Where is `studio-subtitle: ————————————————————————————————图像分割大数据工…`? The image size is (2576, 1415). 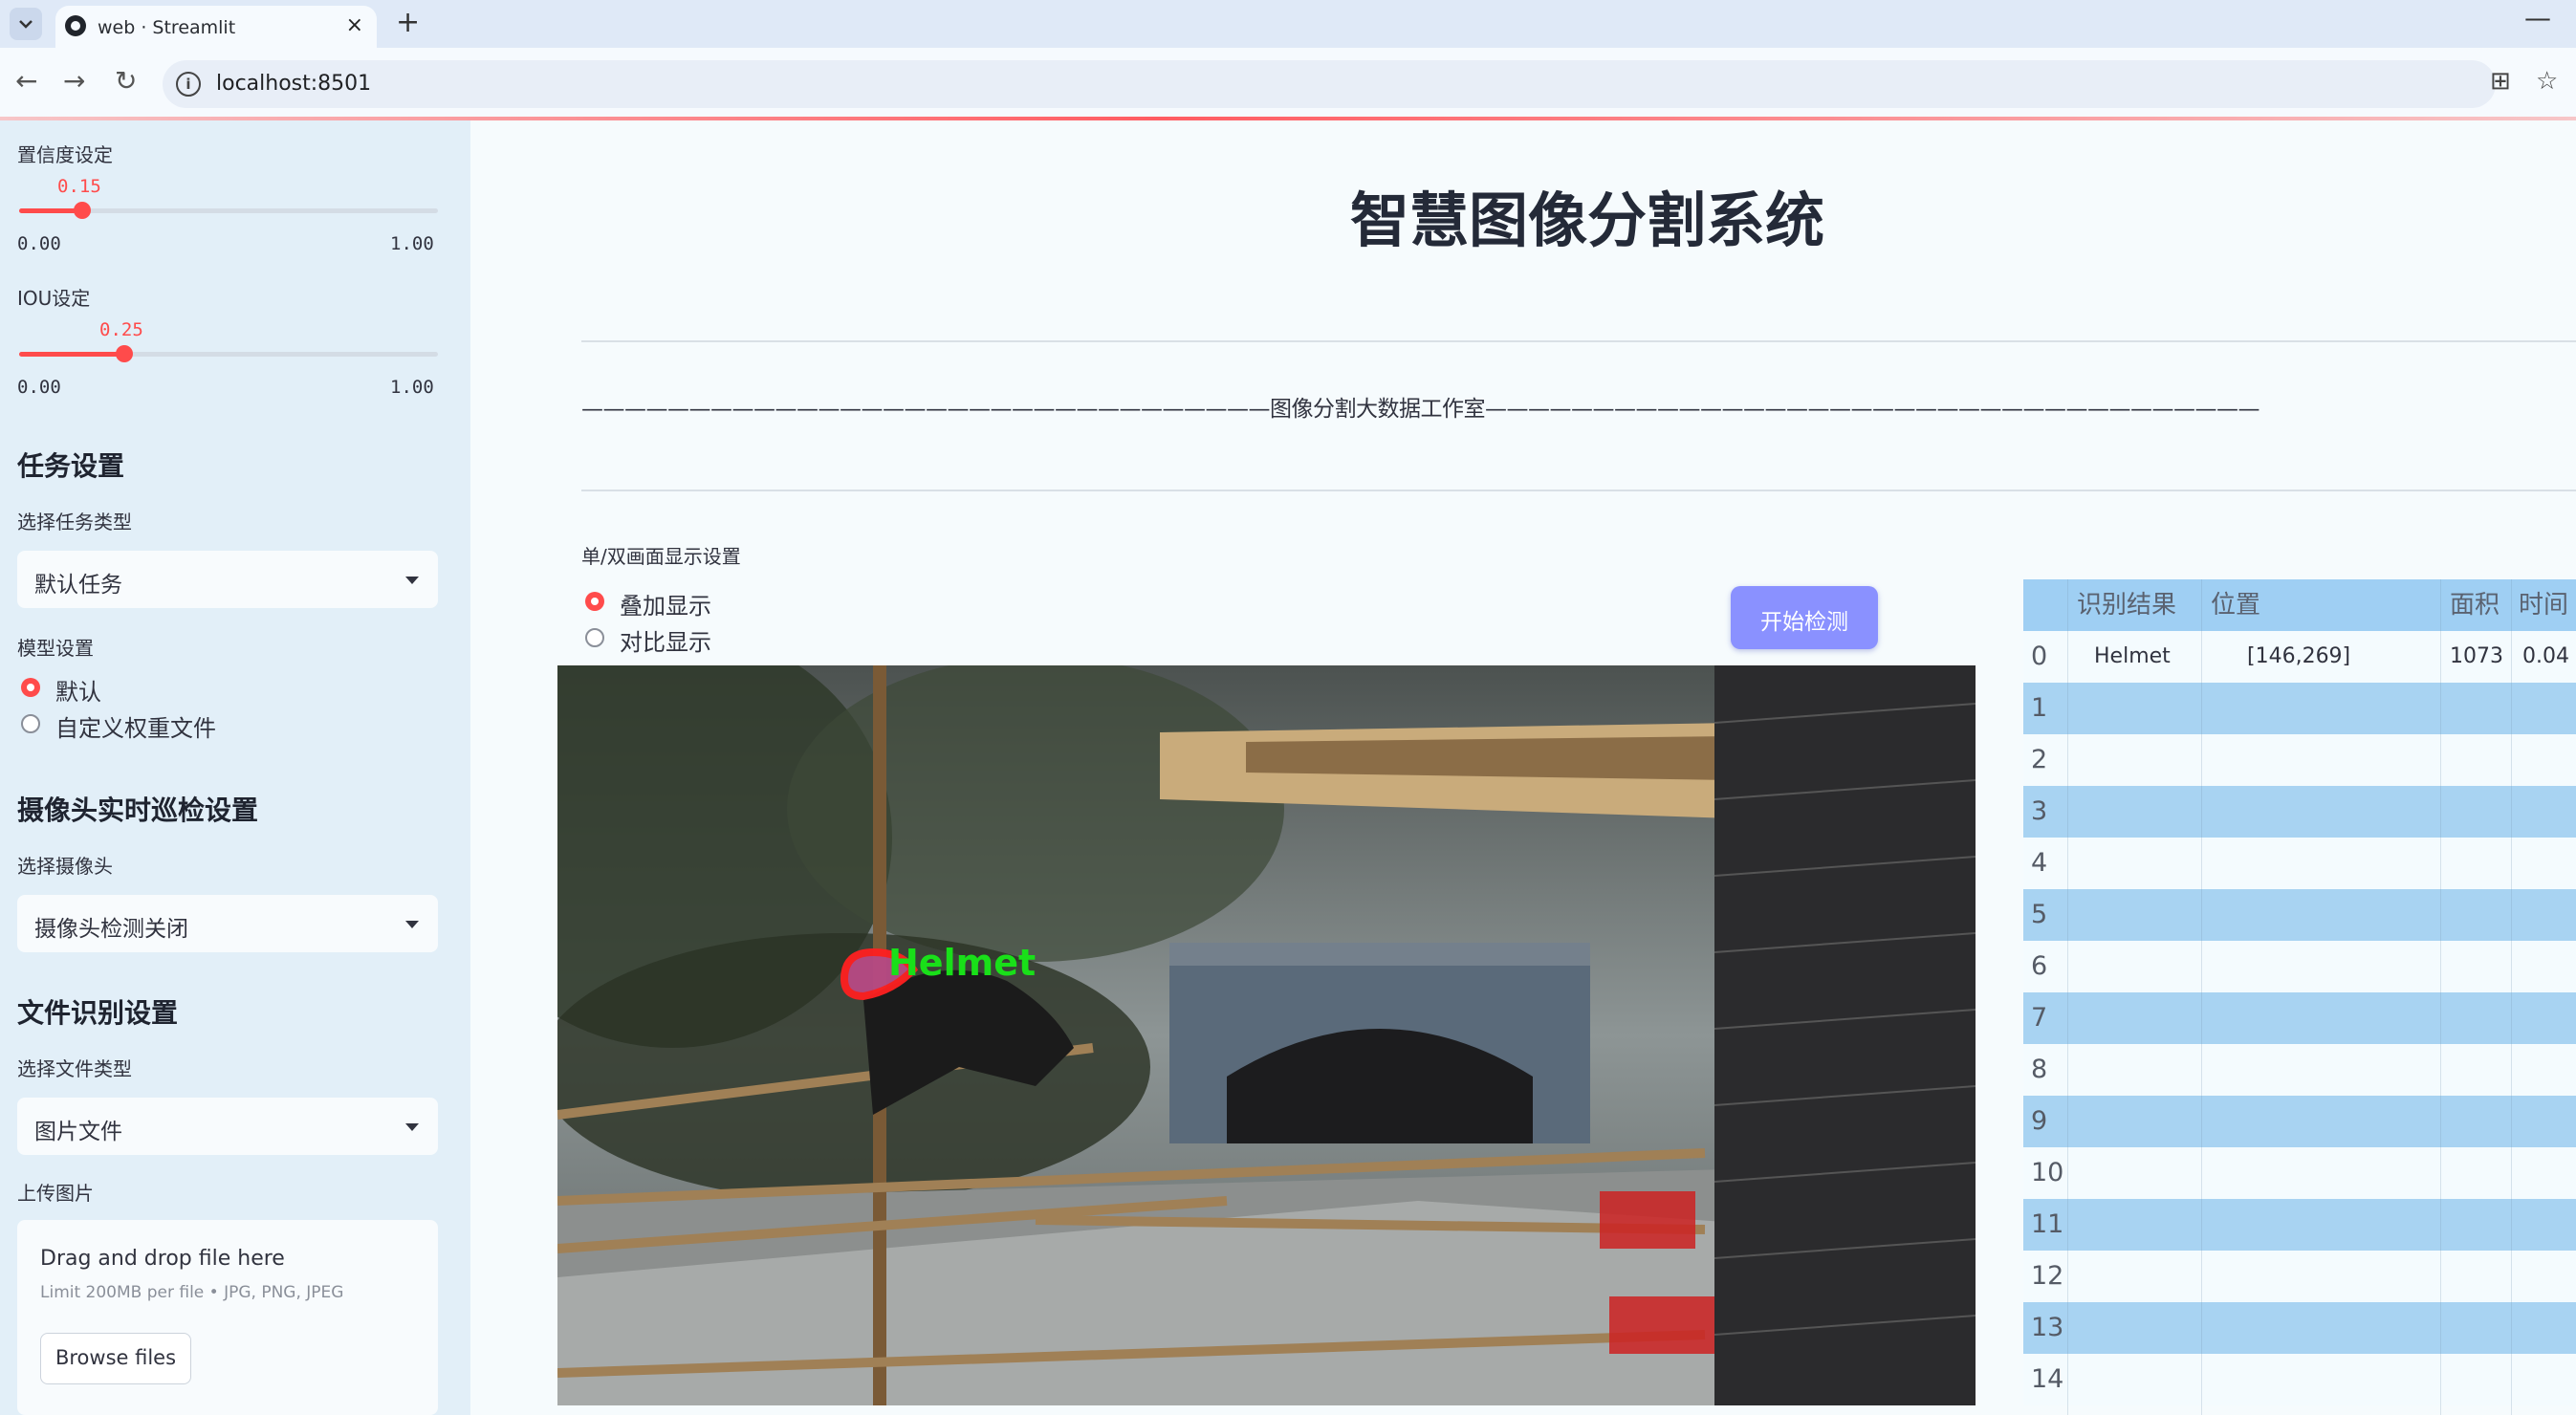 studio-subtitle: ————————————————————————————————图像分割大数据工… is located at coordinates (1420, 410).